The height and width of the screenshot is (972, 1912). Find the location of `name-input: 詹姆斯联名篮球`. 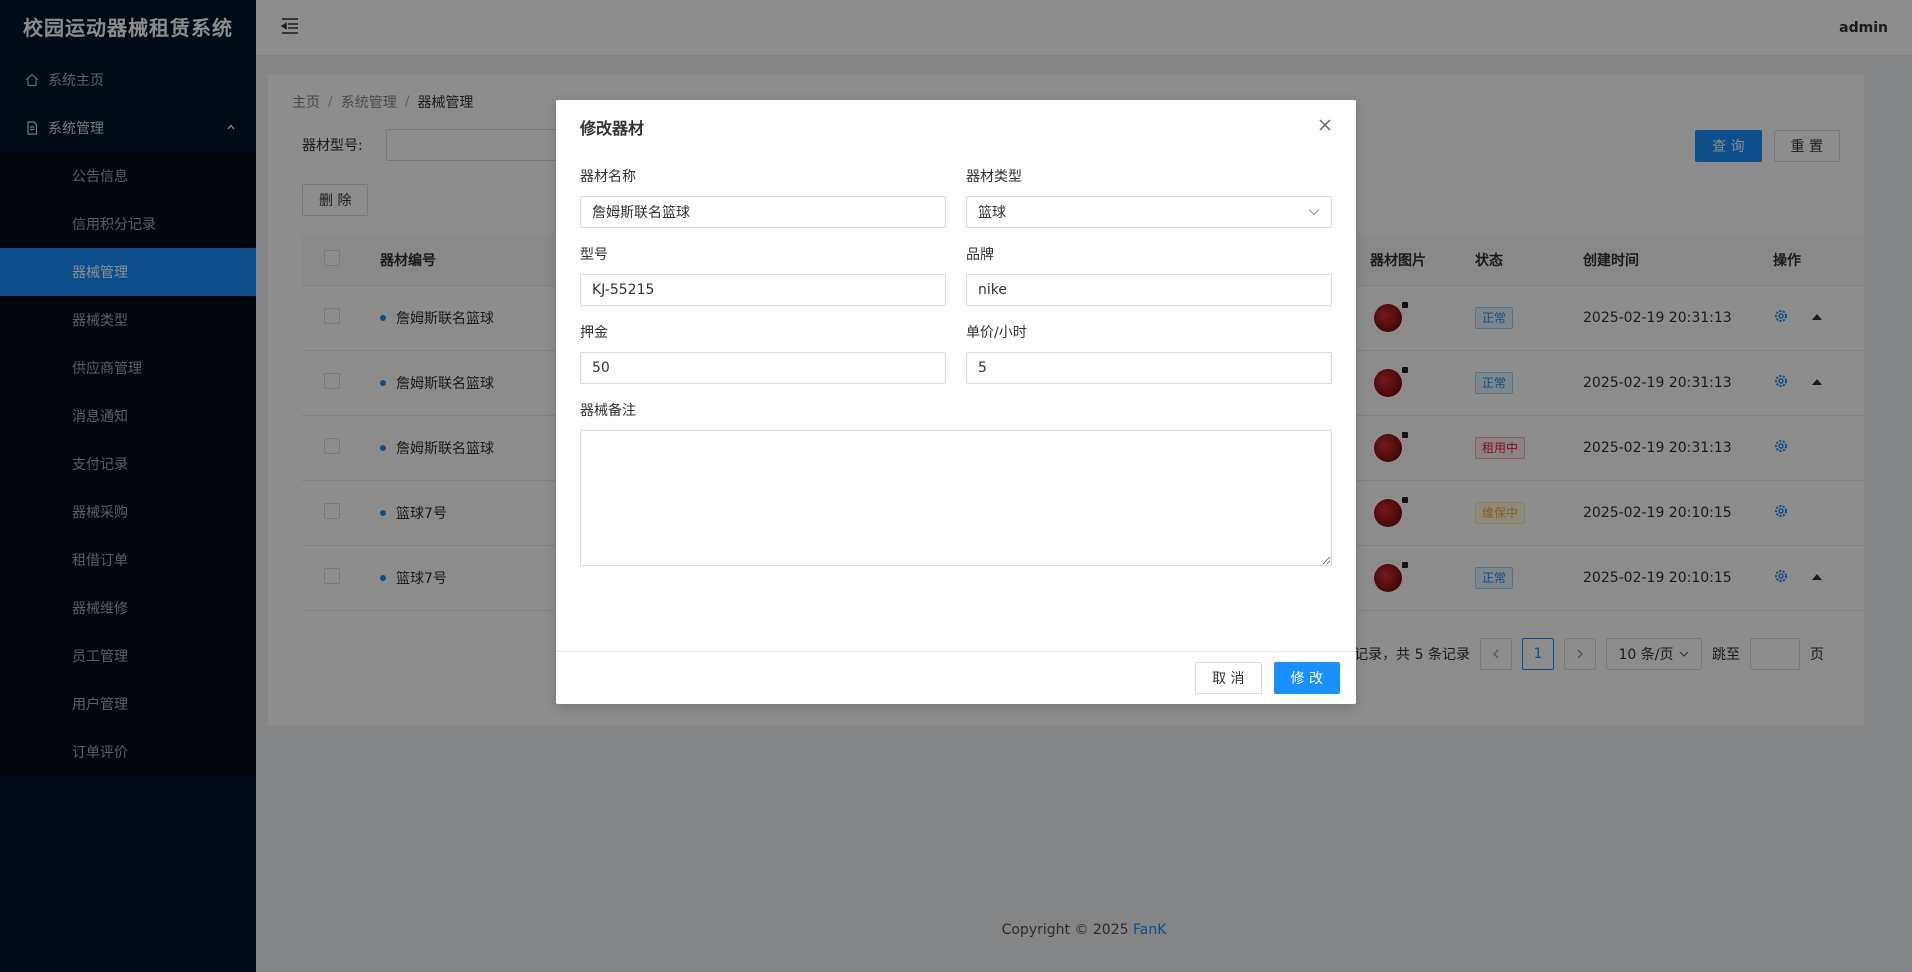

name-input: 詹姆斯联名篮球 is located at coordinates (763, 212).